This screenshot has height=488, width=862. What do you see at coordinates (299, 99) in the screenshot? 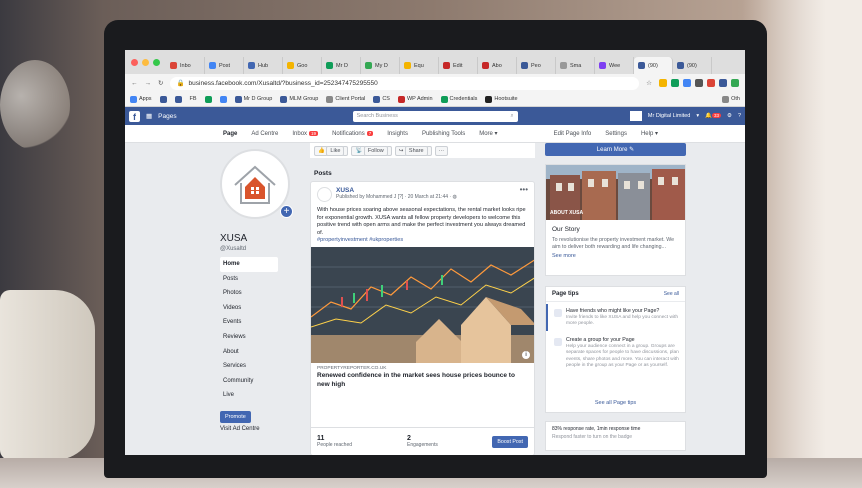
I see `bookmark-mlm-group: MLM Group` at bounding box center [299, 99].